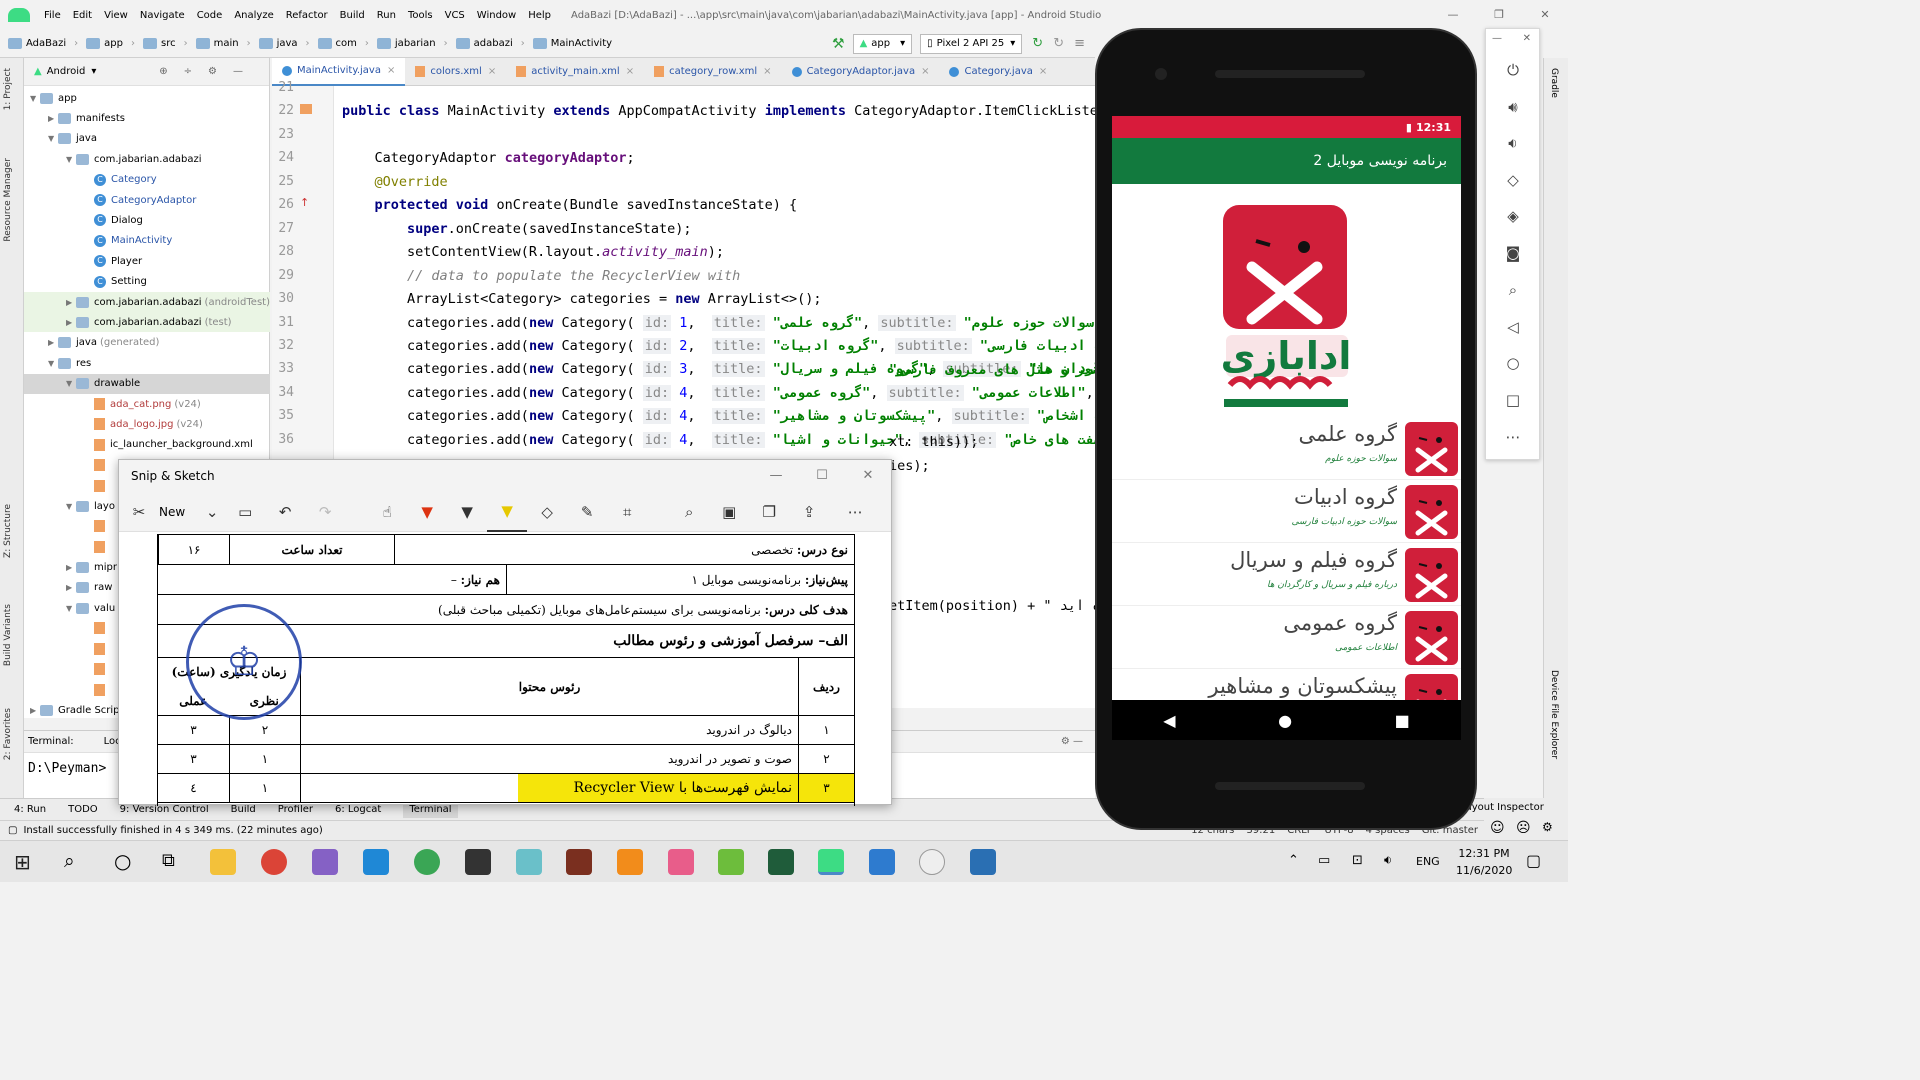 This screenshot has height=1080, width=1920. I want to click on breadcrumb-item: MainActivity, so click(572, 43).